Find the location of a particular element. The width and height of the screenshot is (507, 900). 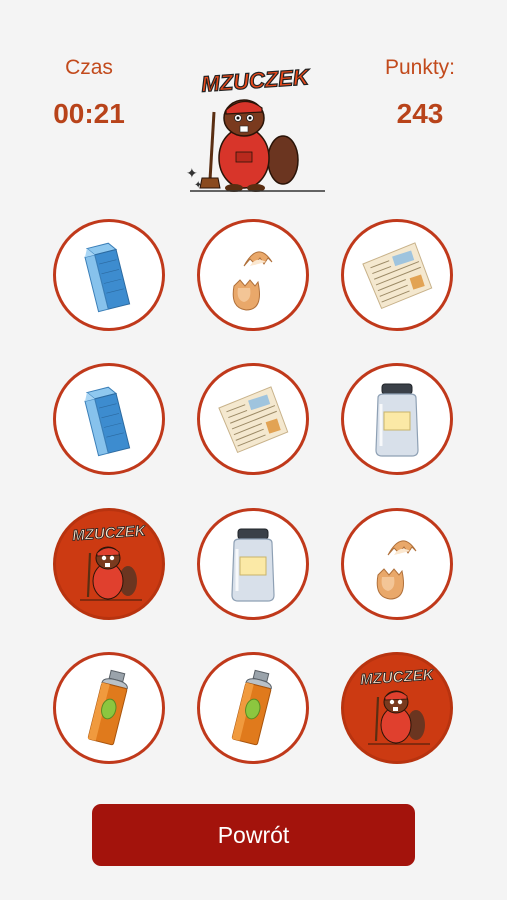

time-label: Czas is located at coordinates (89, 67).